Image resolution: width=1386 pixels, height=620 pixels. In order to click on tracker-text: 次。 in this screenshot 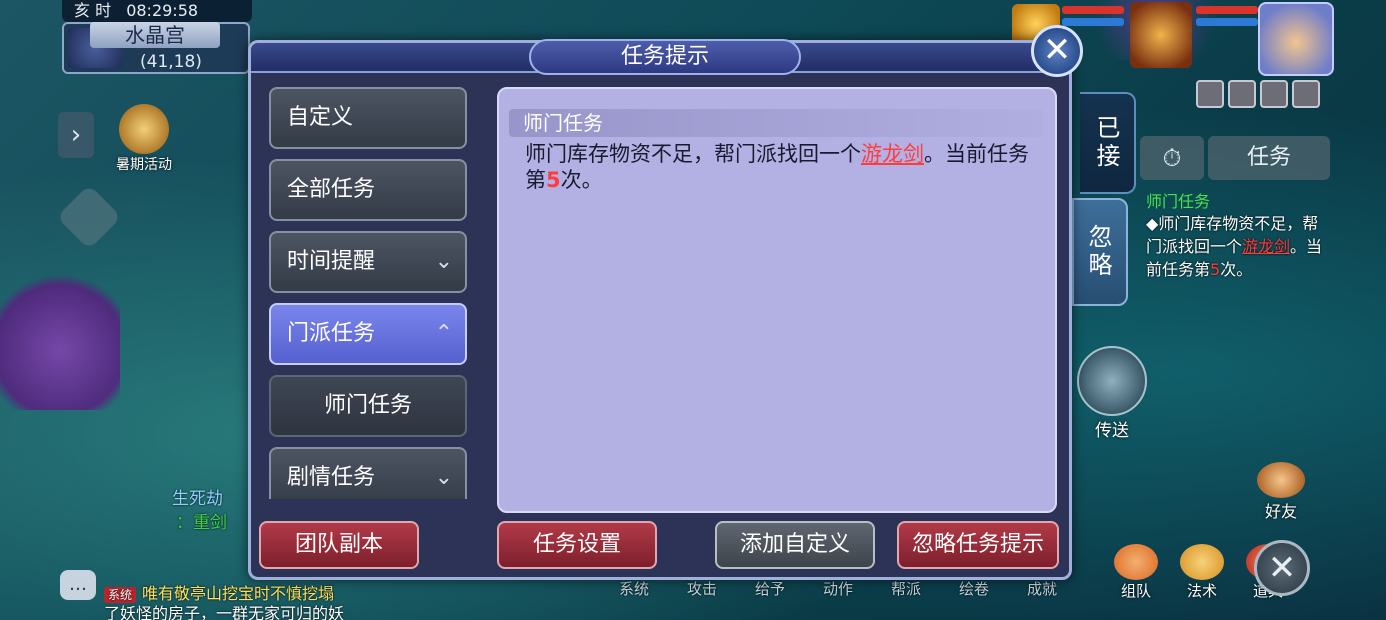, I will do `click(1236, 269)`.